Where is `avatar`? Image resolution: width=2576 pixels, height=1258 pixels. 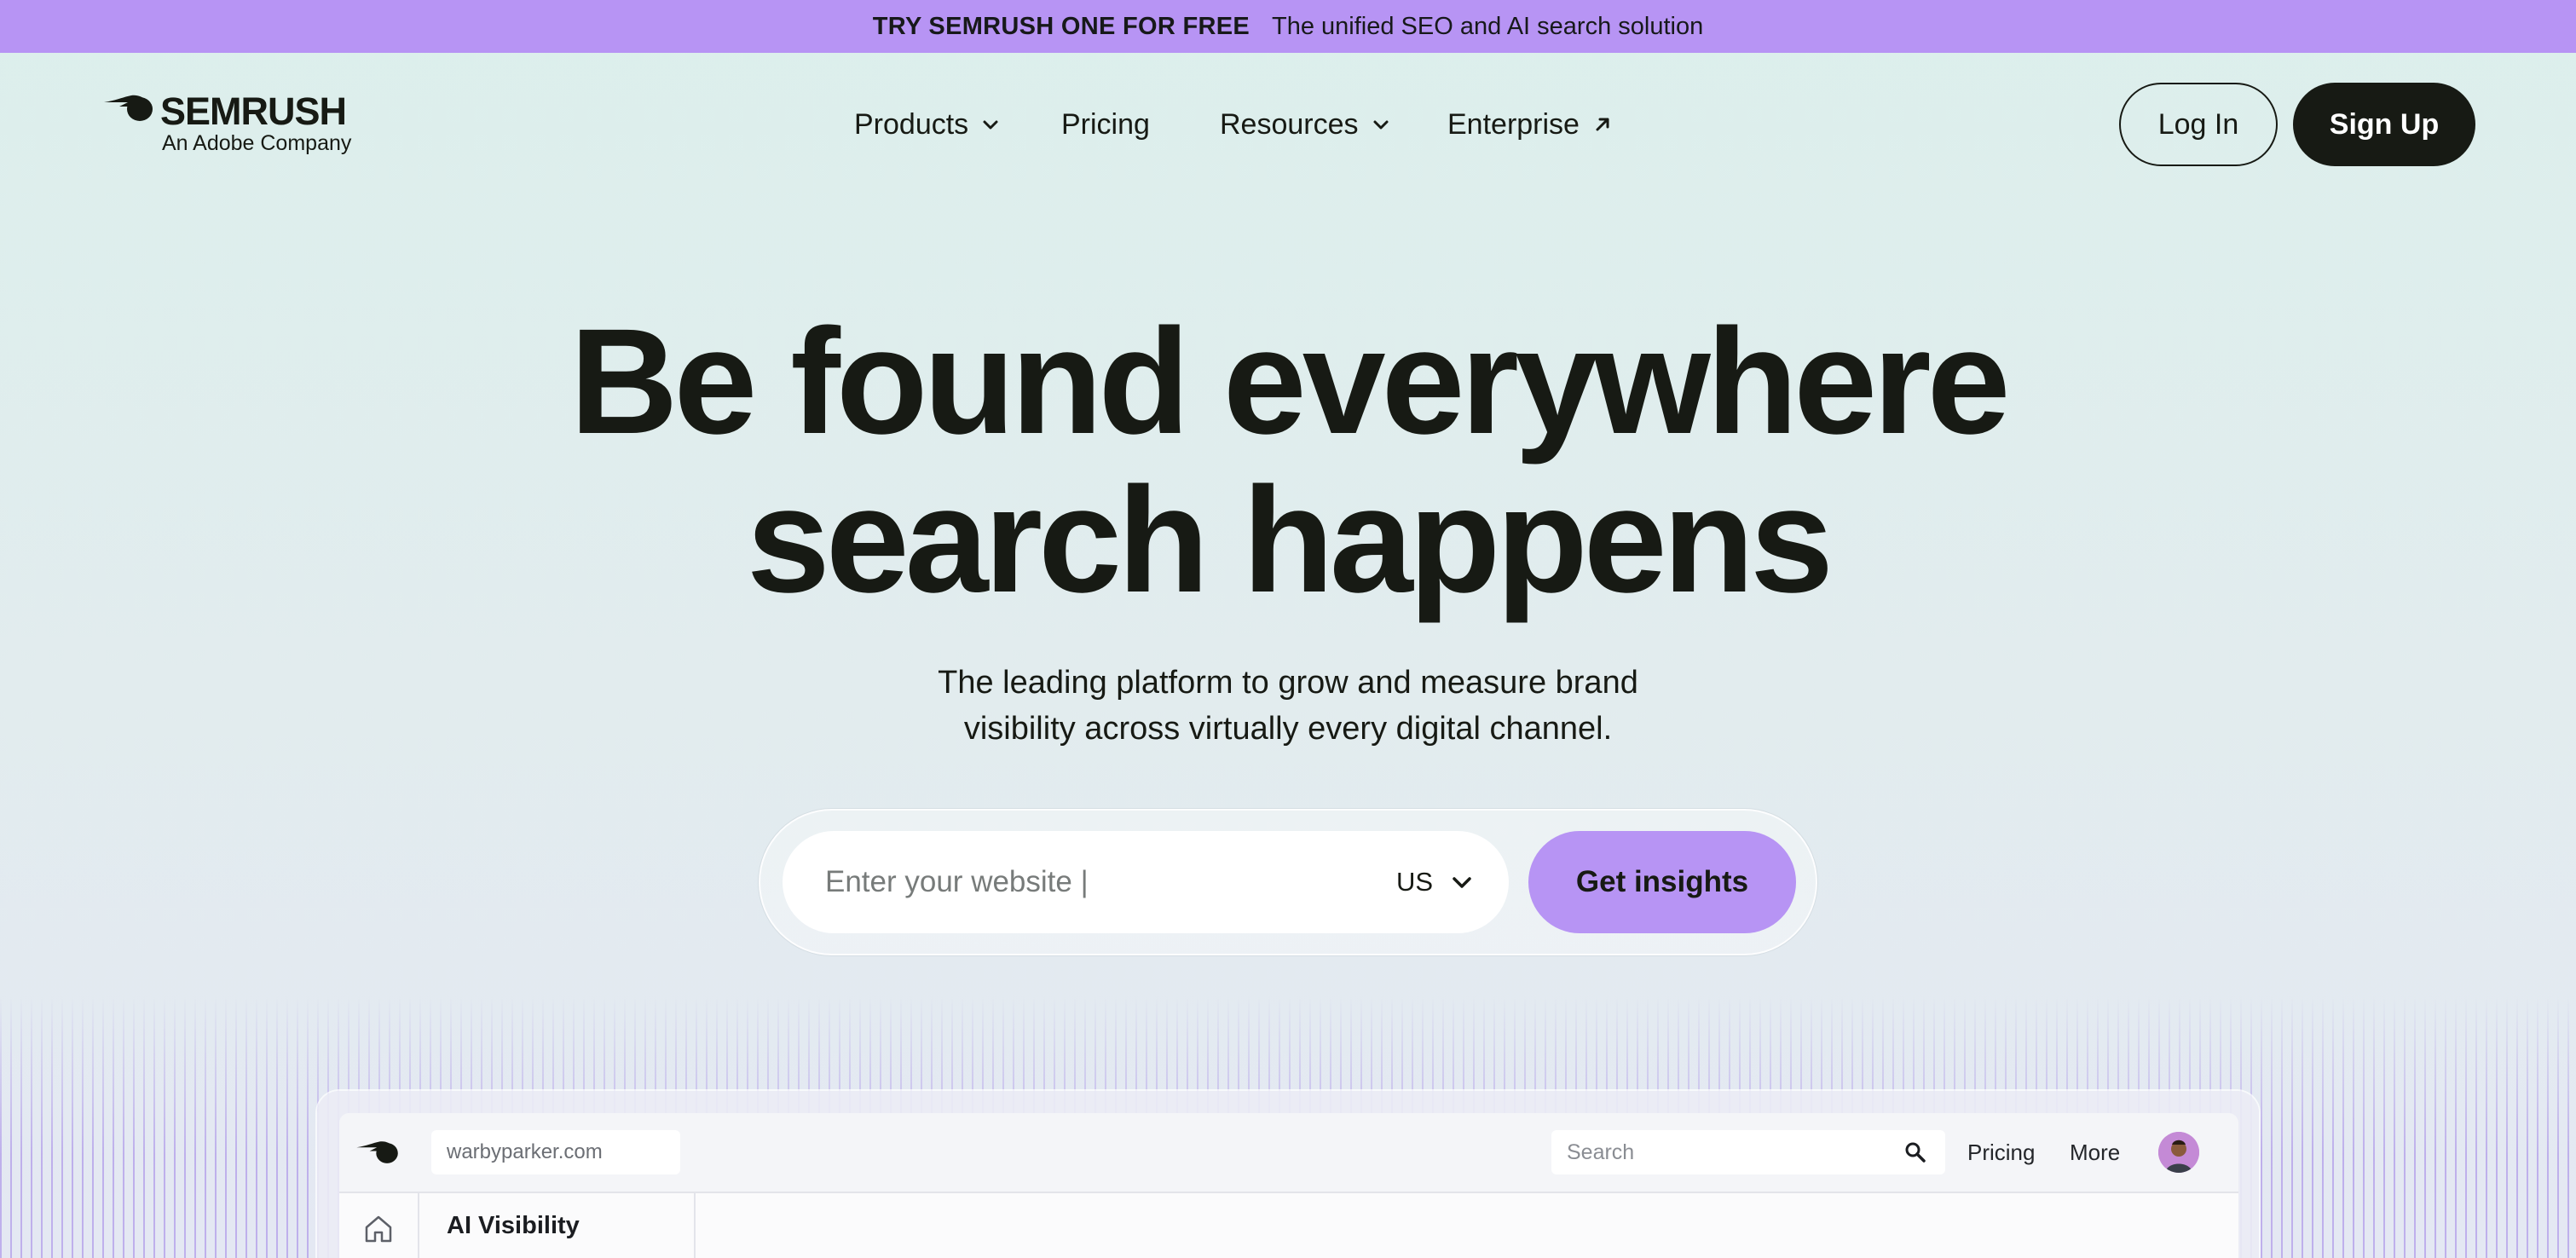
avatar is located at coordinates (2178, 1152).